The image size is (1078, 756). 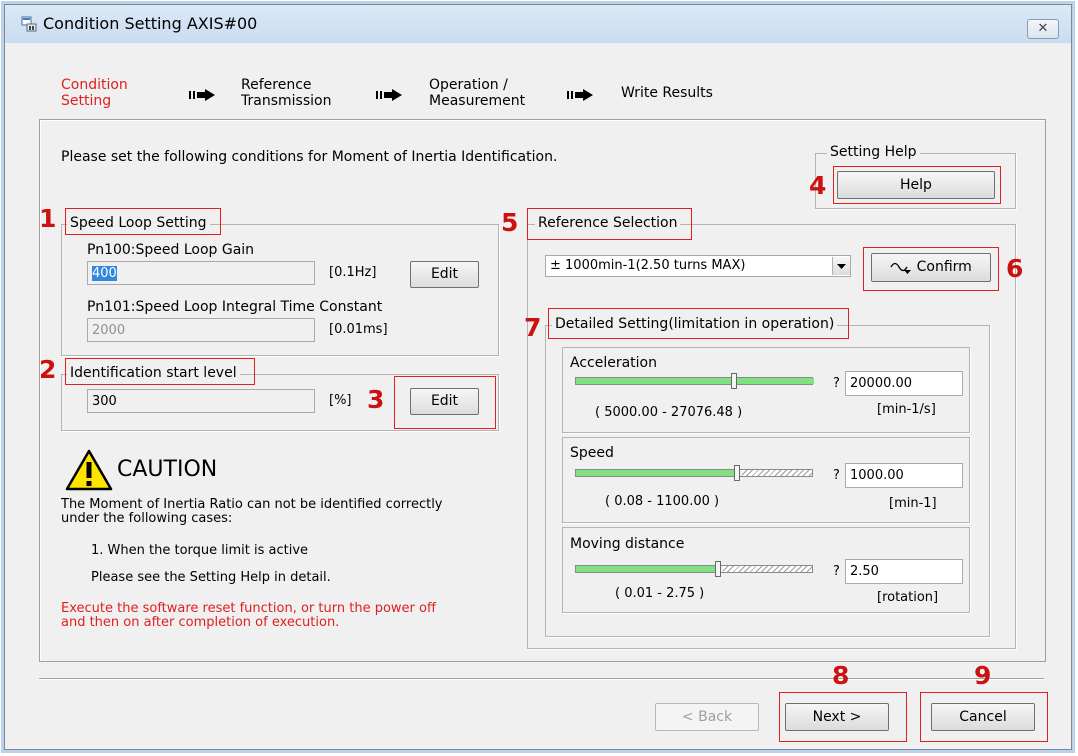 I want to click on title-bar: Condition Setting AXIS#00 ✕, so click(x=538, y=24).